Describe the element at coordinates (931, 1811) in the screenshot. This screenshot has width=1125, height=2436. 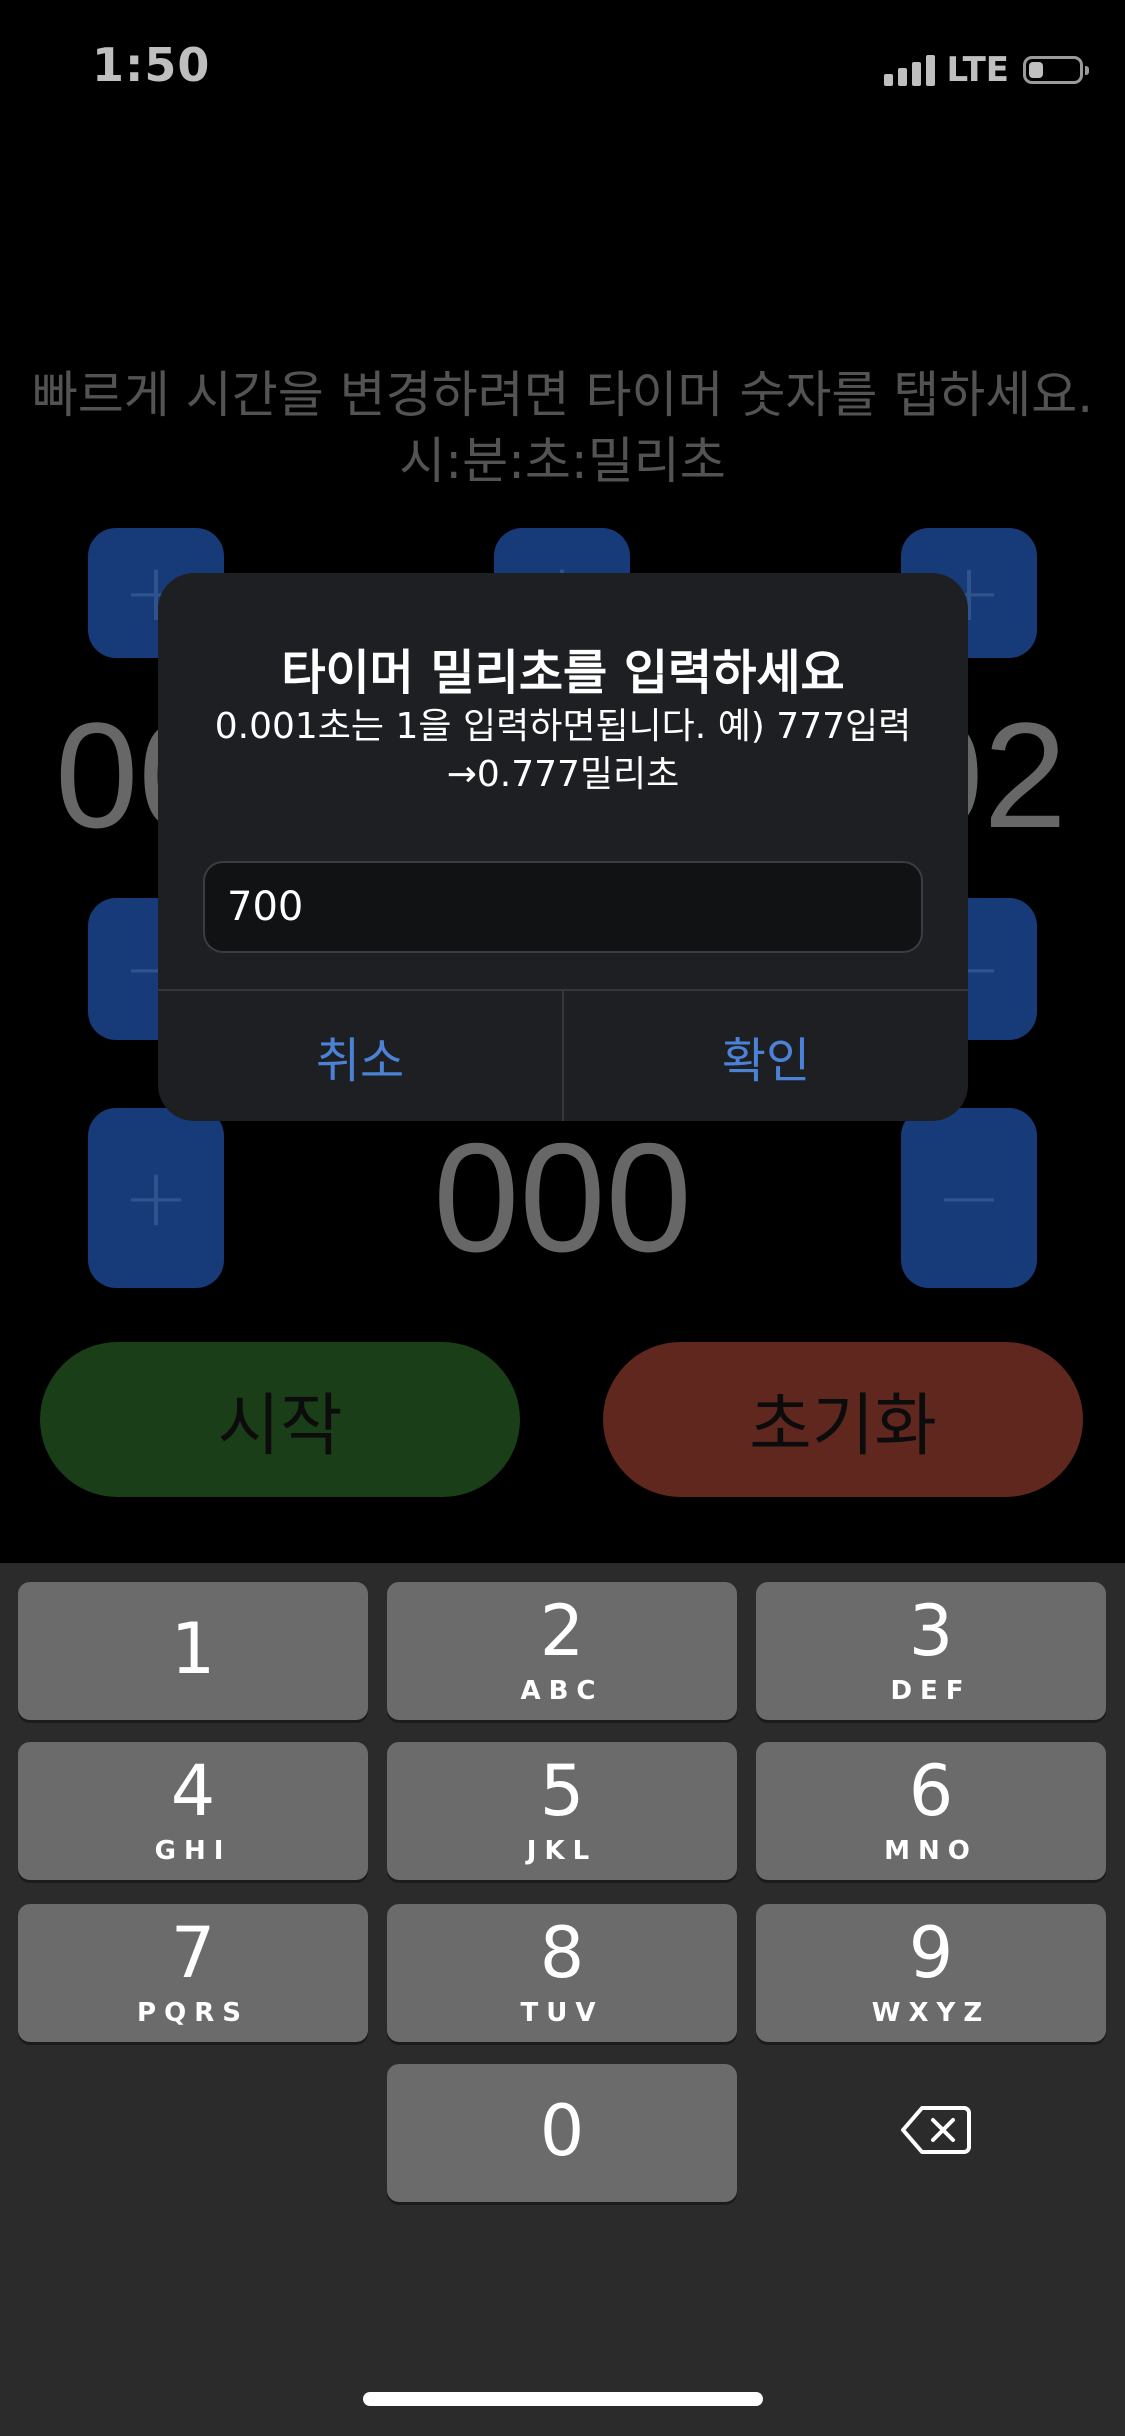
I see `key-6: 6 MNO` at that location.